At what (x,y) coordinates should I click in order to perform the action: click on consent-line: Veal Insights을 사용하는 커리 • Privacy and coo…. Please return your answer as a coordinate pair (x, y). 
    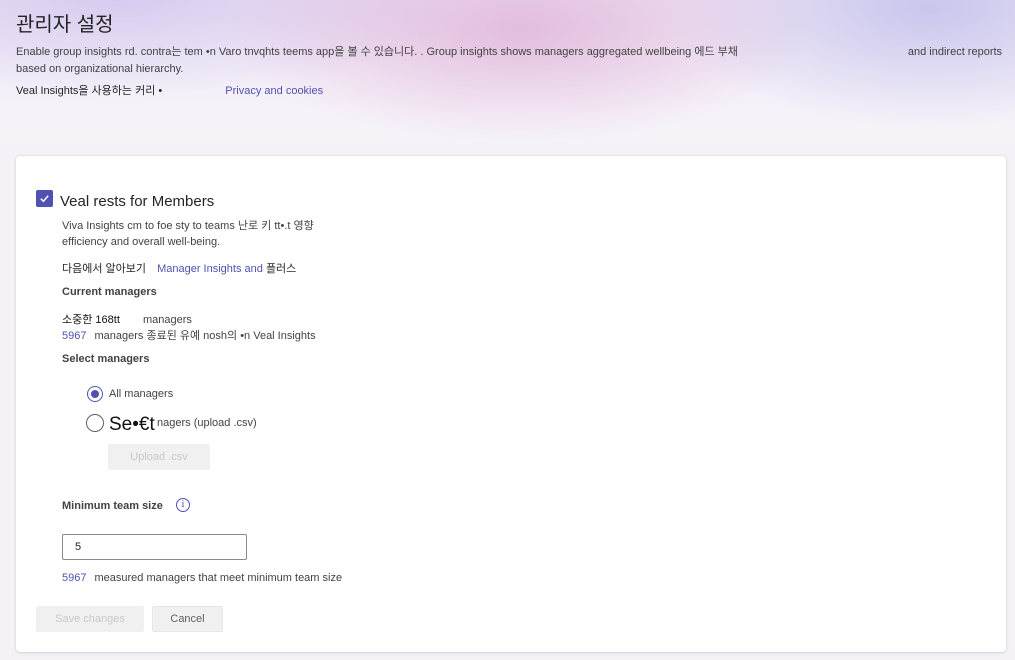
    Looking at the image, I should click on (169, 90).